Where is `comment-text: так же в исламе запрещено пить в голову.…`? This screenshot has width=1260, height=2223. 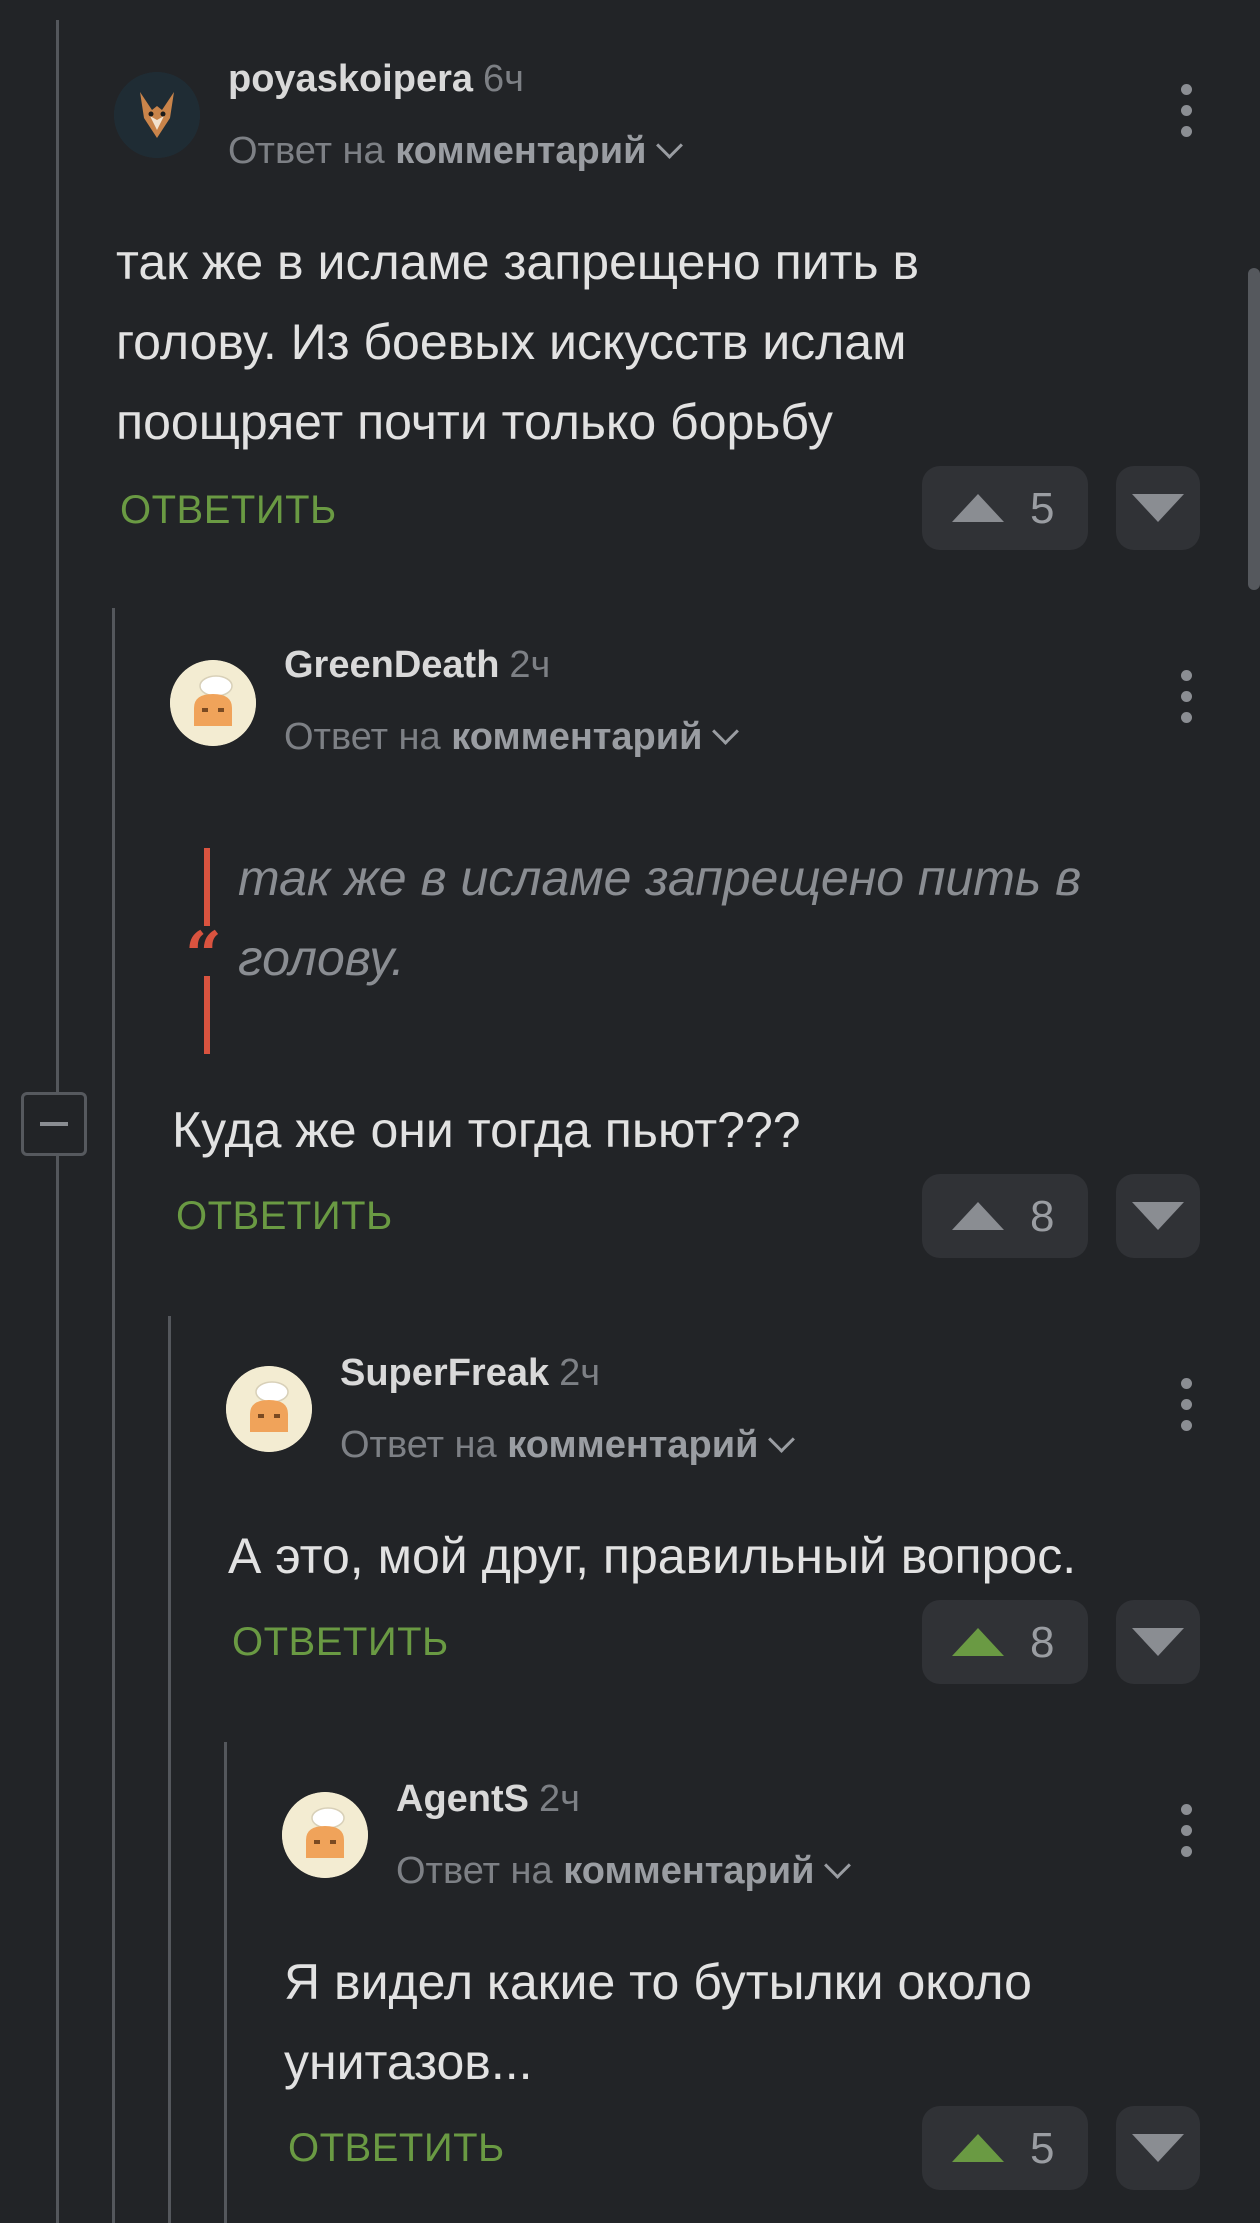 comment-text: так же в исламе запрещено пить в голову.… is located at coordinates (518, 342).